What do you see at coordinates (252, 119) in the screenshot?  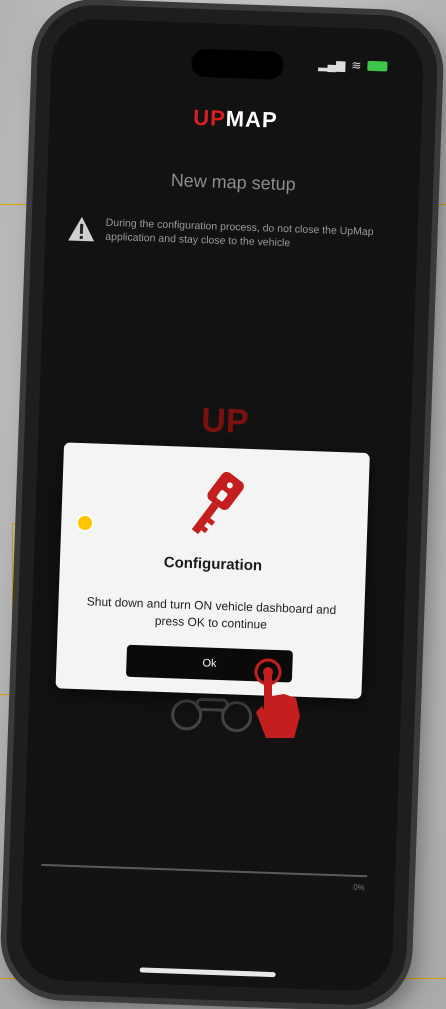 I see `logo-map-text: MAP` at bounding box center [252, 119].